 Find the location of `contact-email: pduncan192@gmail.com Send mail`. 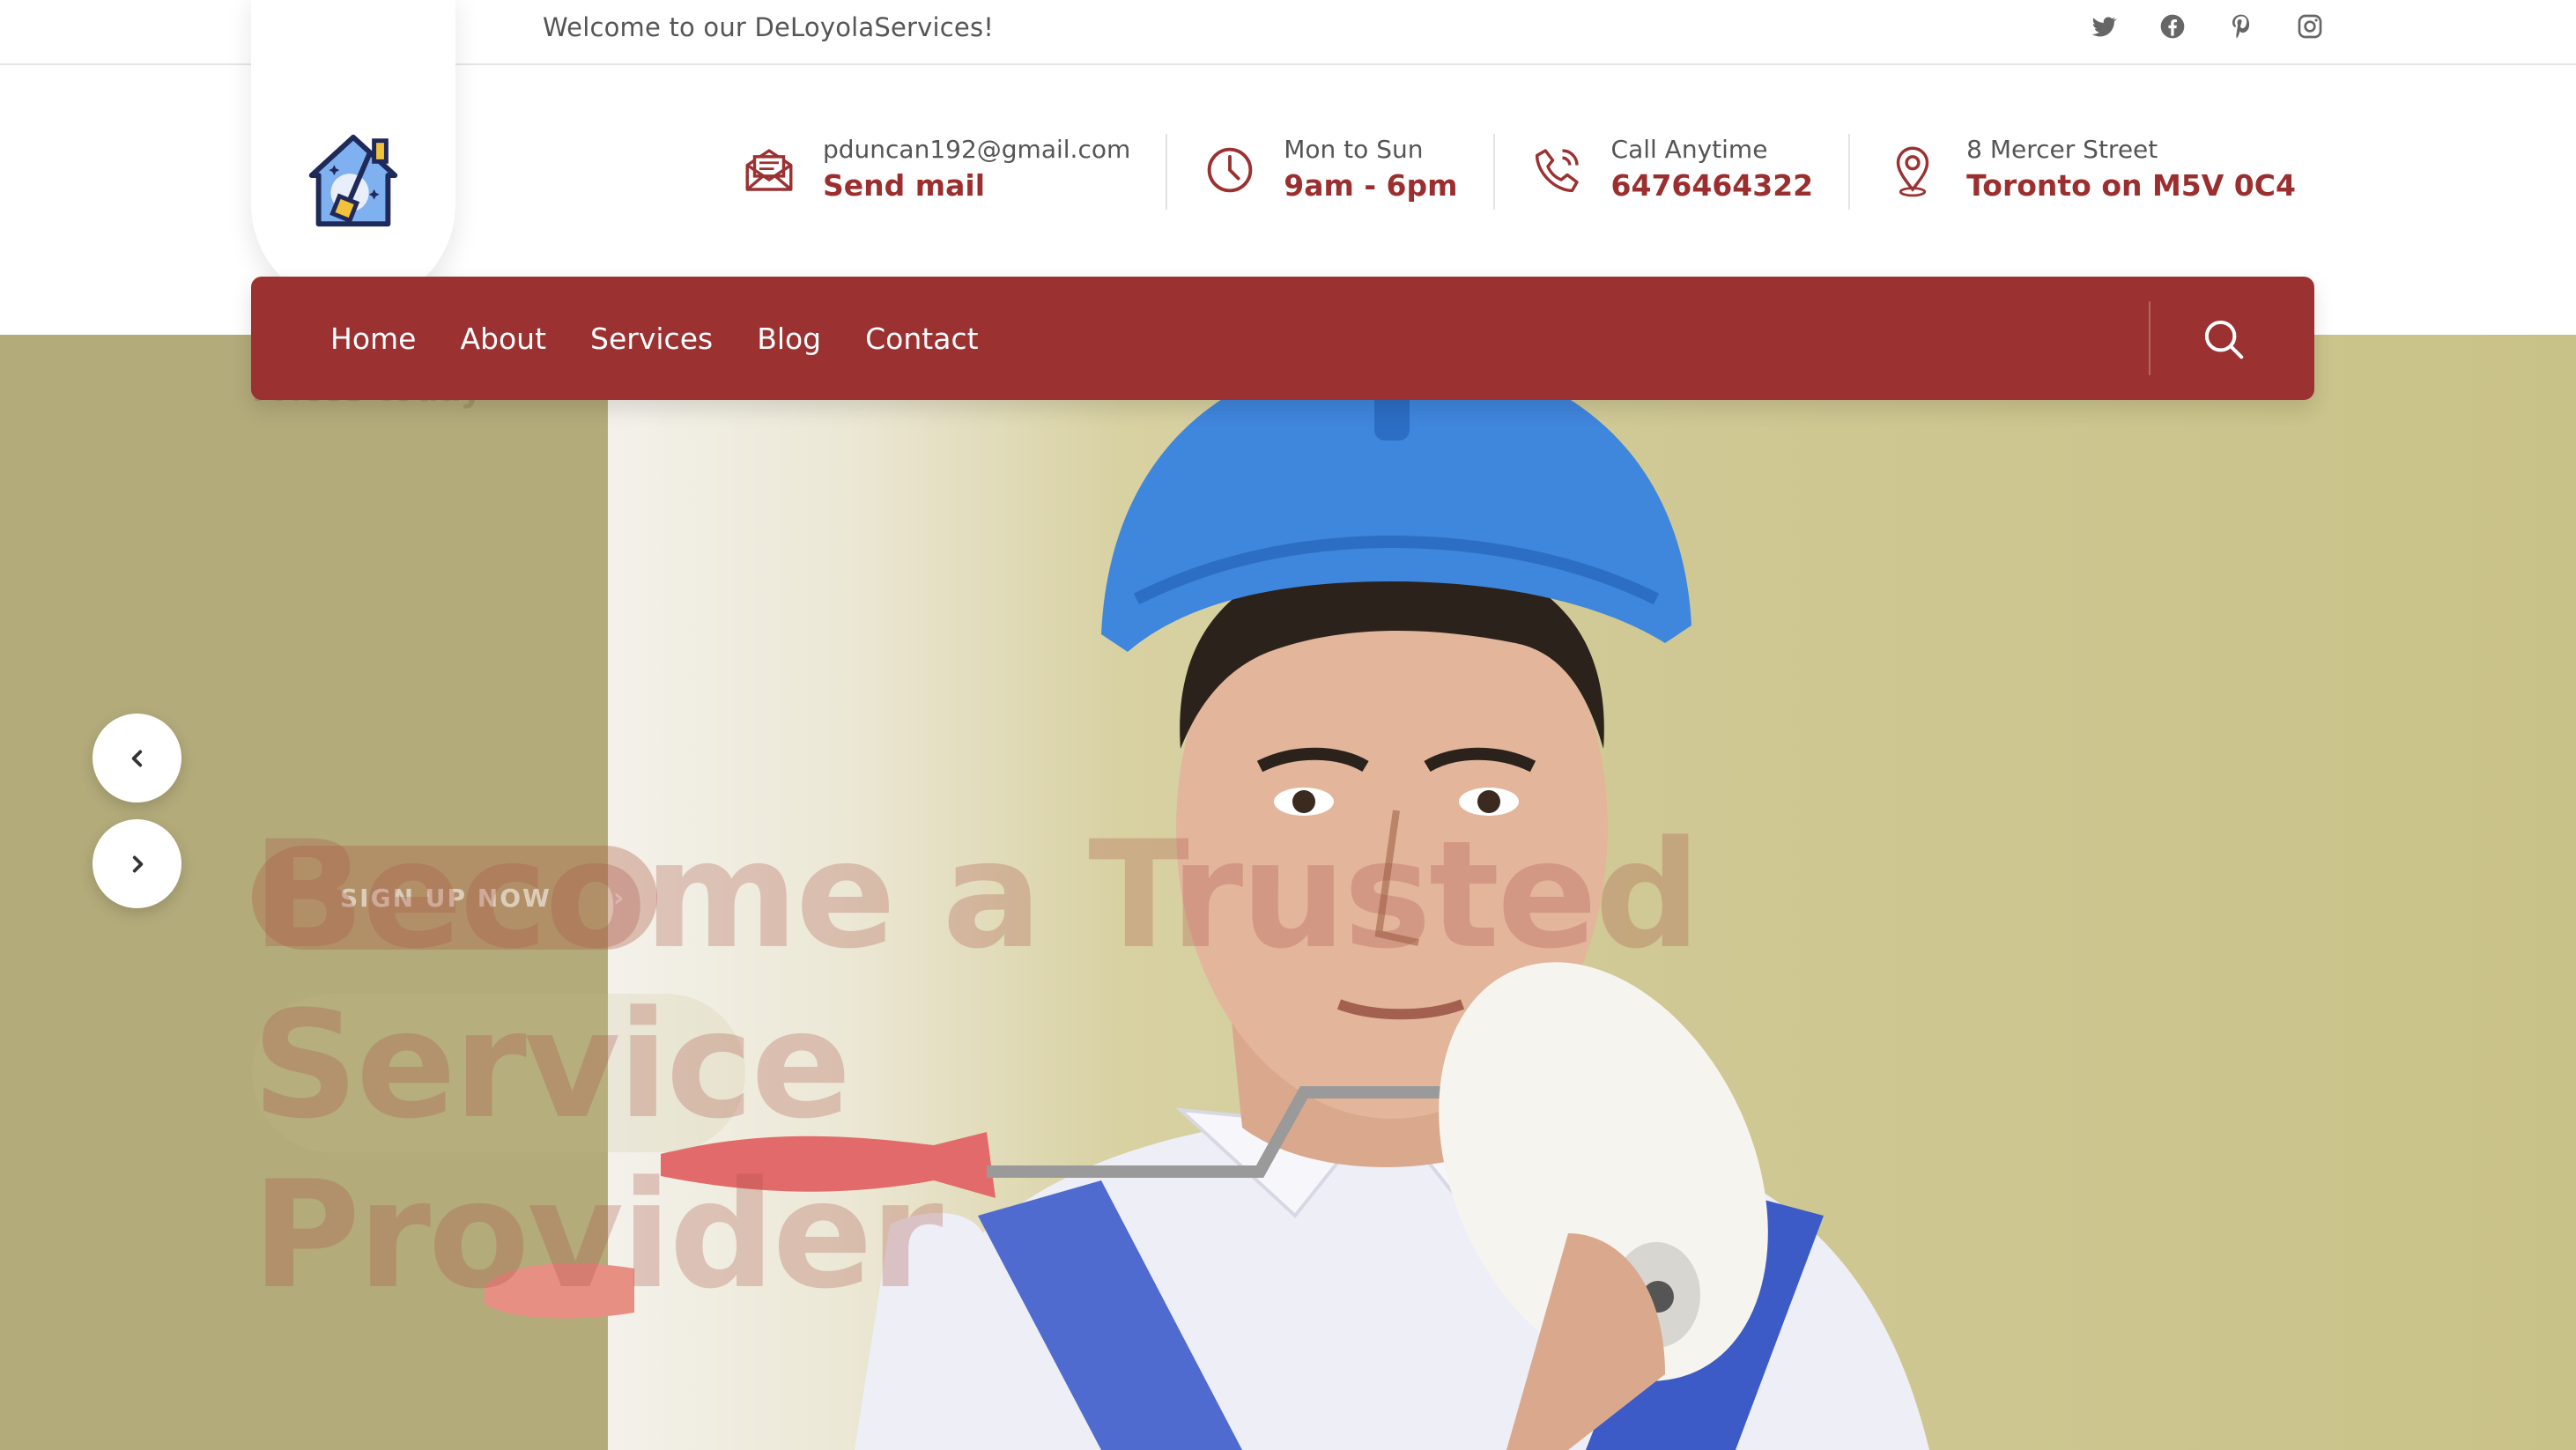

contact-email: pduncan192@gmail.com Send mail is located at coordinates (953, 170).